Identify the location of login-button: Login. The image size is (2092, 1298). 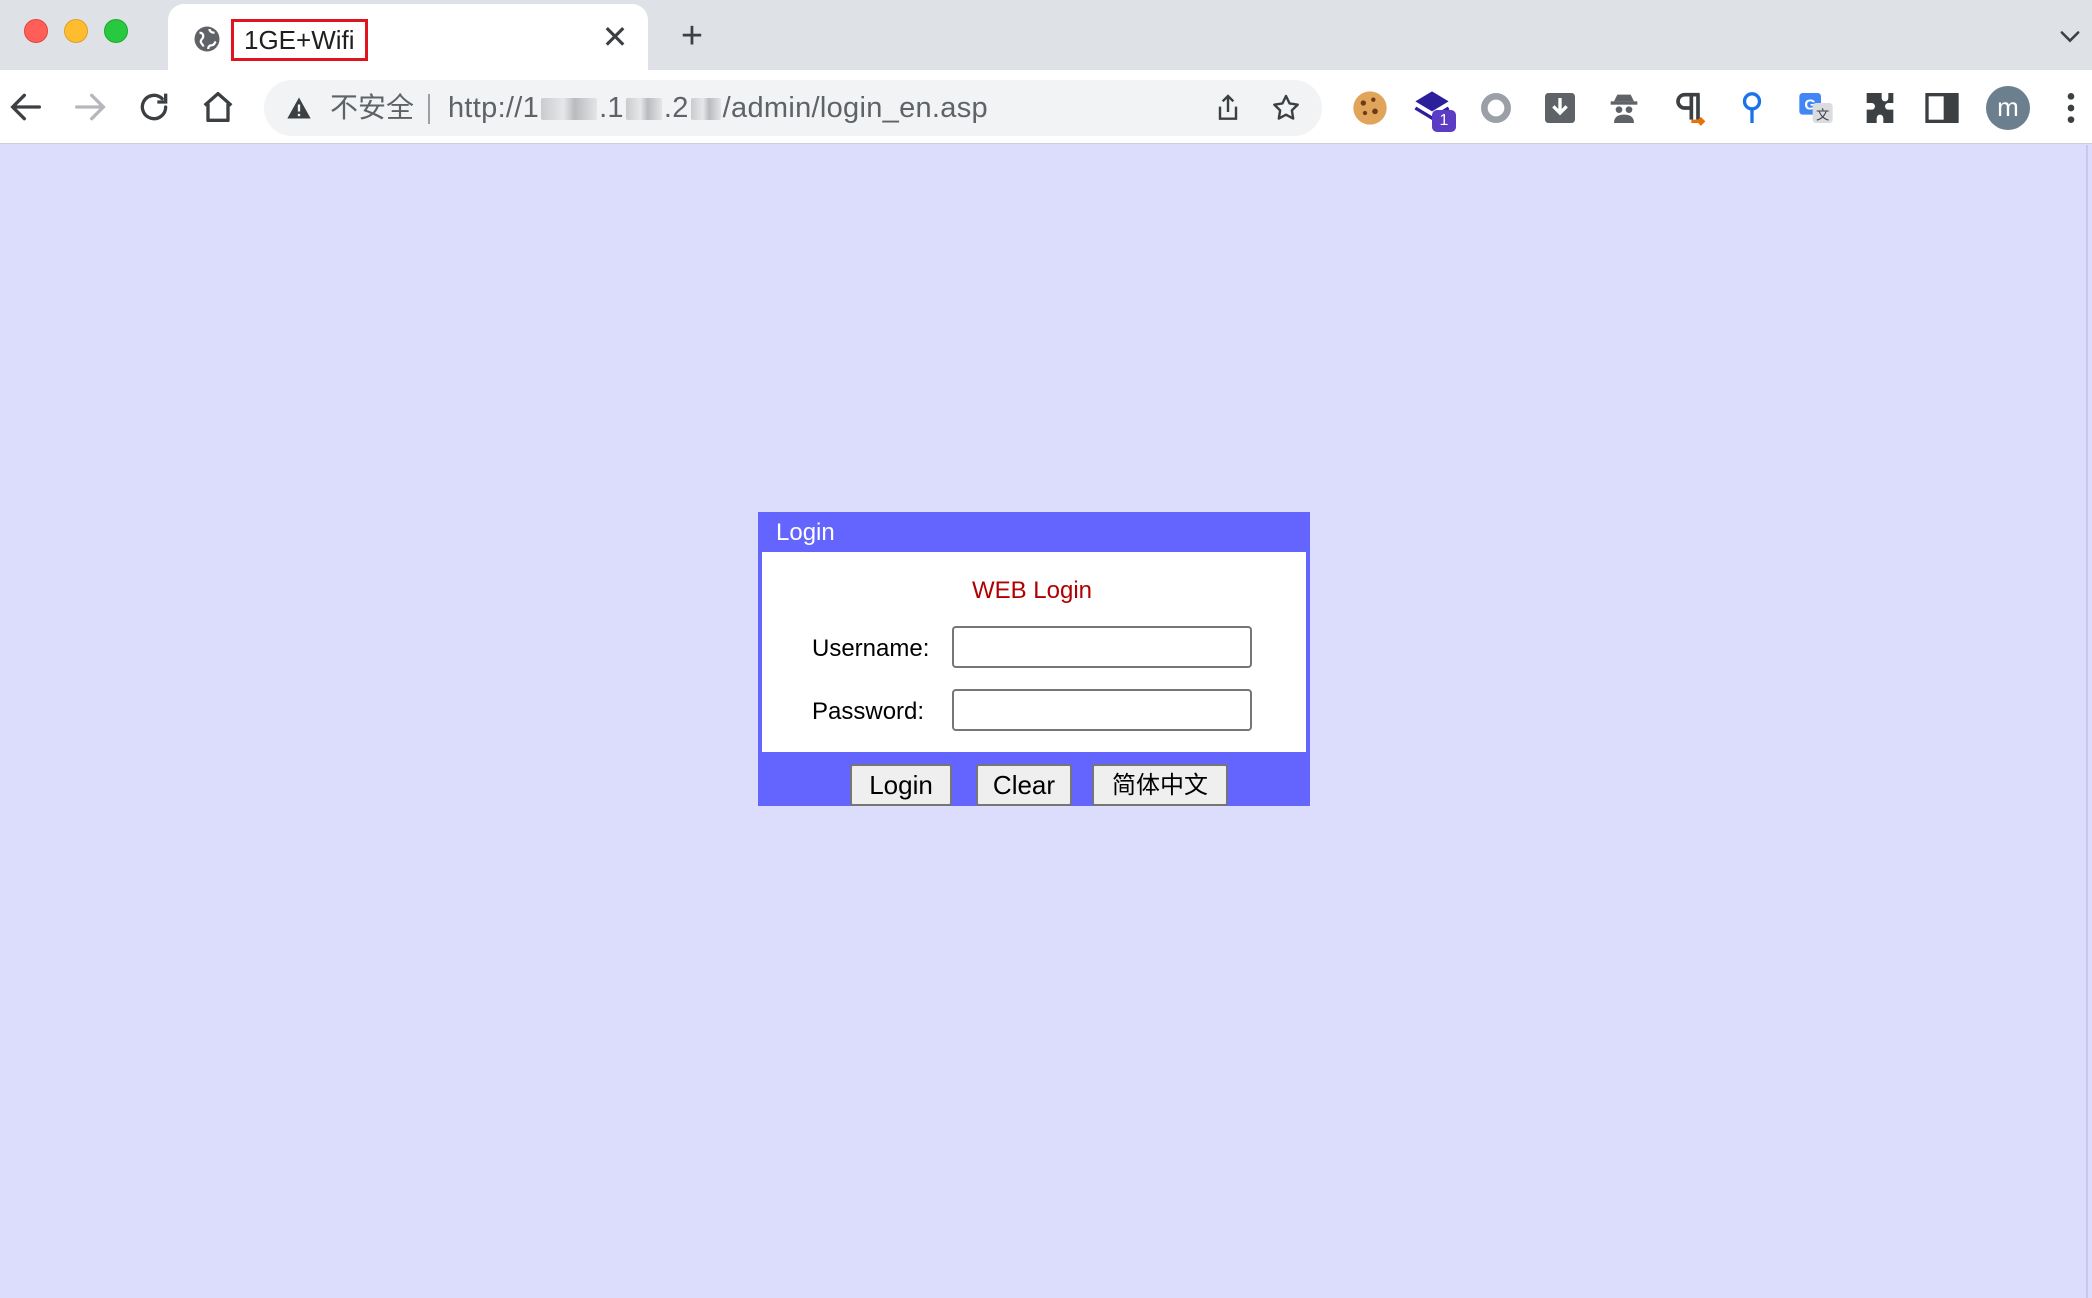
(901, 785).